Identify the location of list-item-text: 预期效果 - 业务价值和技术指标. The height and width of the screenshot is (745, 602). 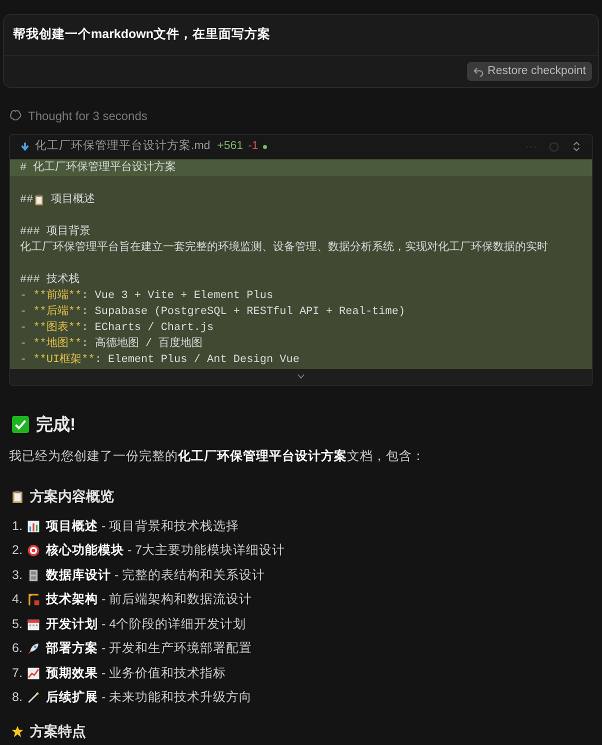
(136, 673).